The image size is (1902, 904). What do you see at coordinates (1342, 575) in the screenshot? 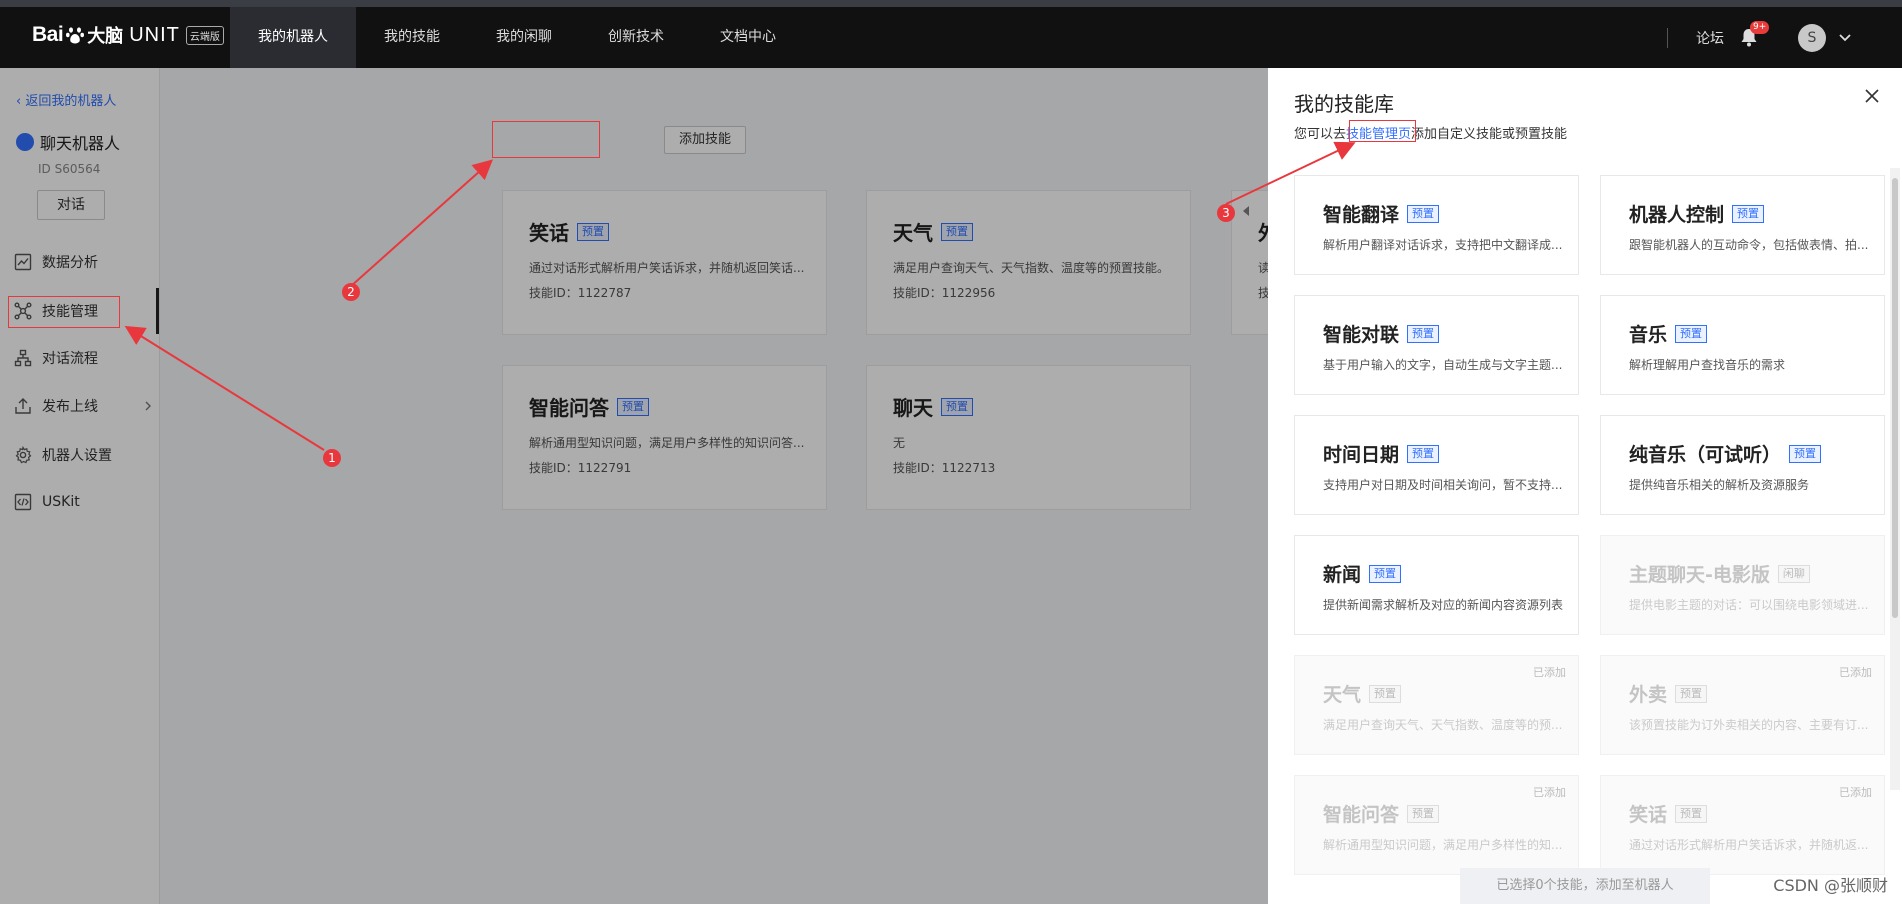
I see `library-card-title-text: 新闻` at bounding box center [1342, 575].